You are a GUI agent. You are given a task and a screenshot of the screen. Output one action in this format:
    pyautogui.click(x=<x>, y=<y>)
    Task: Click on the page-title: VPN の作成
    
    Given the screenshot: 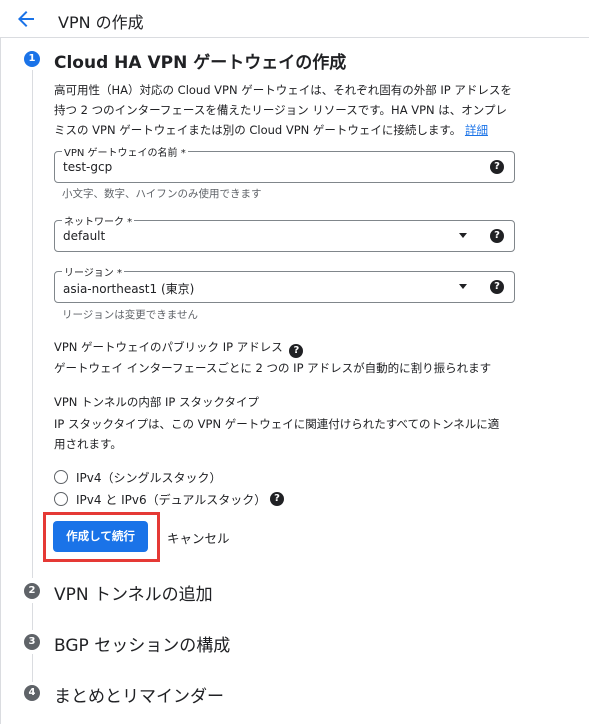 What is the action you would take?
    pyautogui.click(x=101, y=22)
    